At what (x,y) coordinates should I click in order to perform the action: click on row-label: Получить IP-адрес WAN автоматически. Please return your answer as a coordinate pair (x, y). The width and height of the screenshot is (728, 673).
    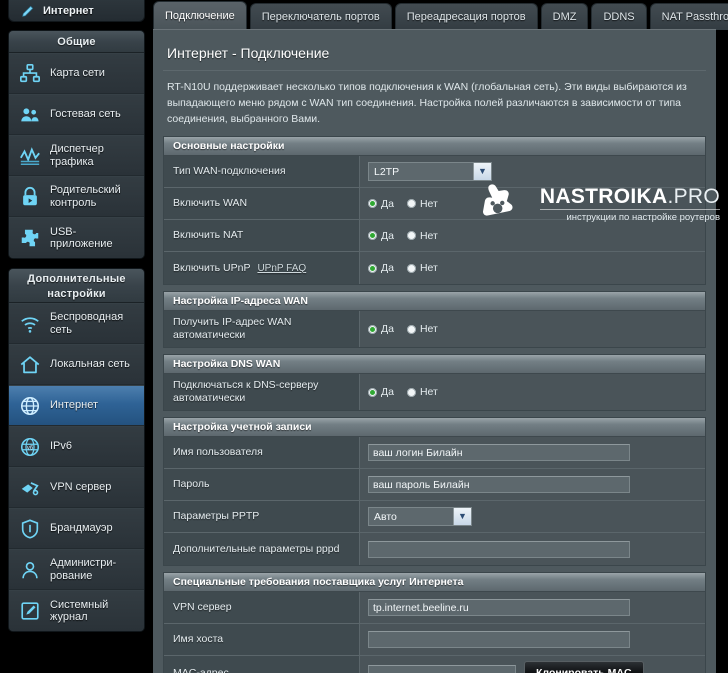
    Looking at the image, I should click on (262, 329).